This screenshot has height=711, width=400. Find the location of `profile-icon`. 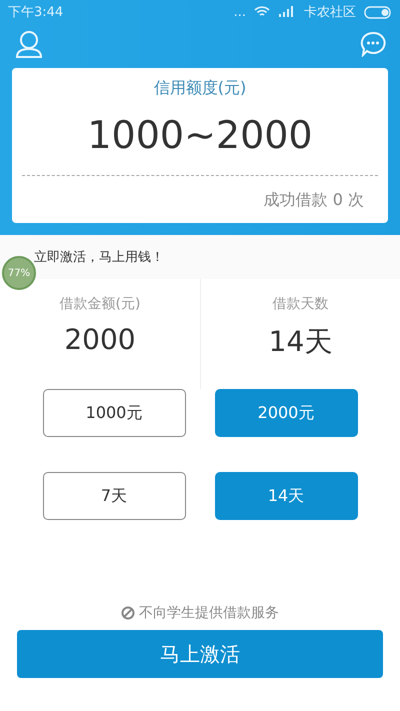

profile-icon is located at coordinates (29, 44).